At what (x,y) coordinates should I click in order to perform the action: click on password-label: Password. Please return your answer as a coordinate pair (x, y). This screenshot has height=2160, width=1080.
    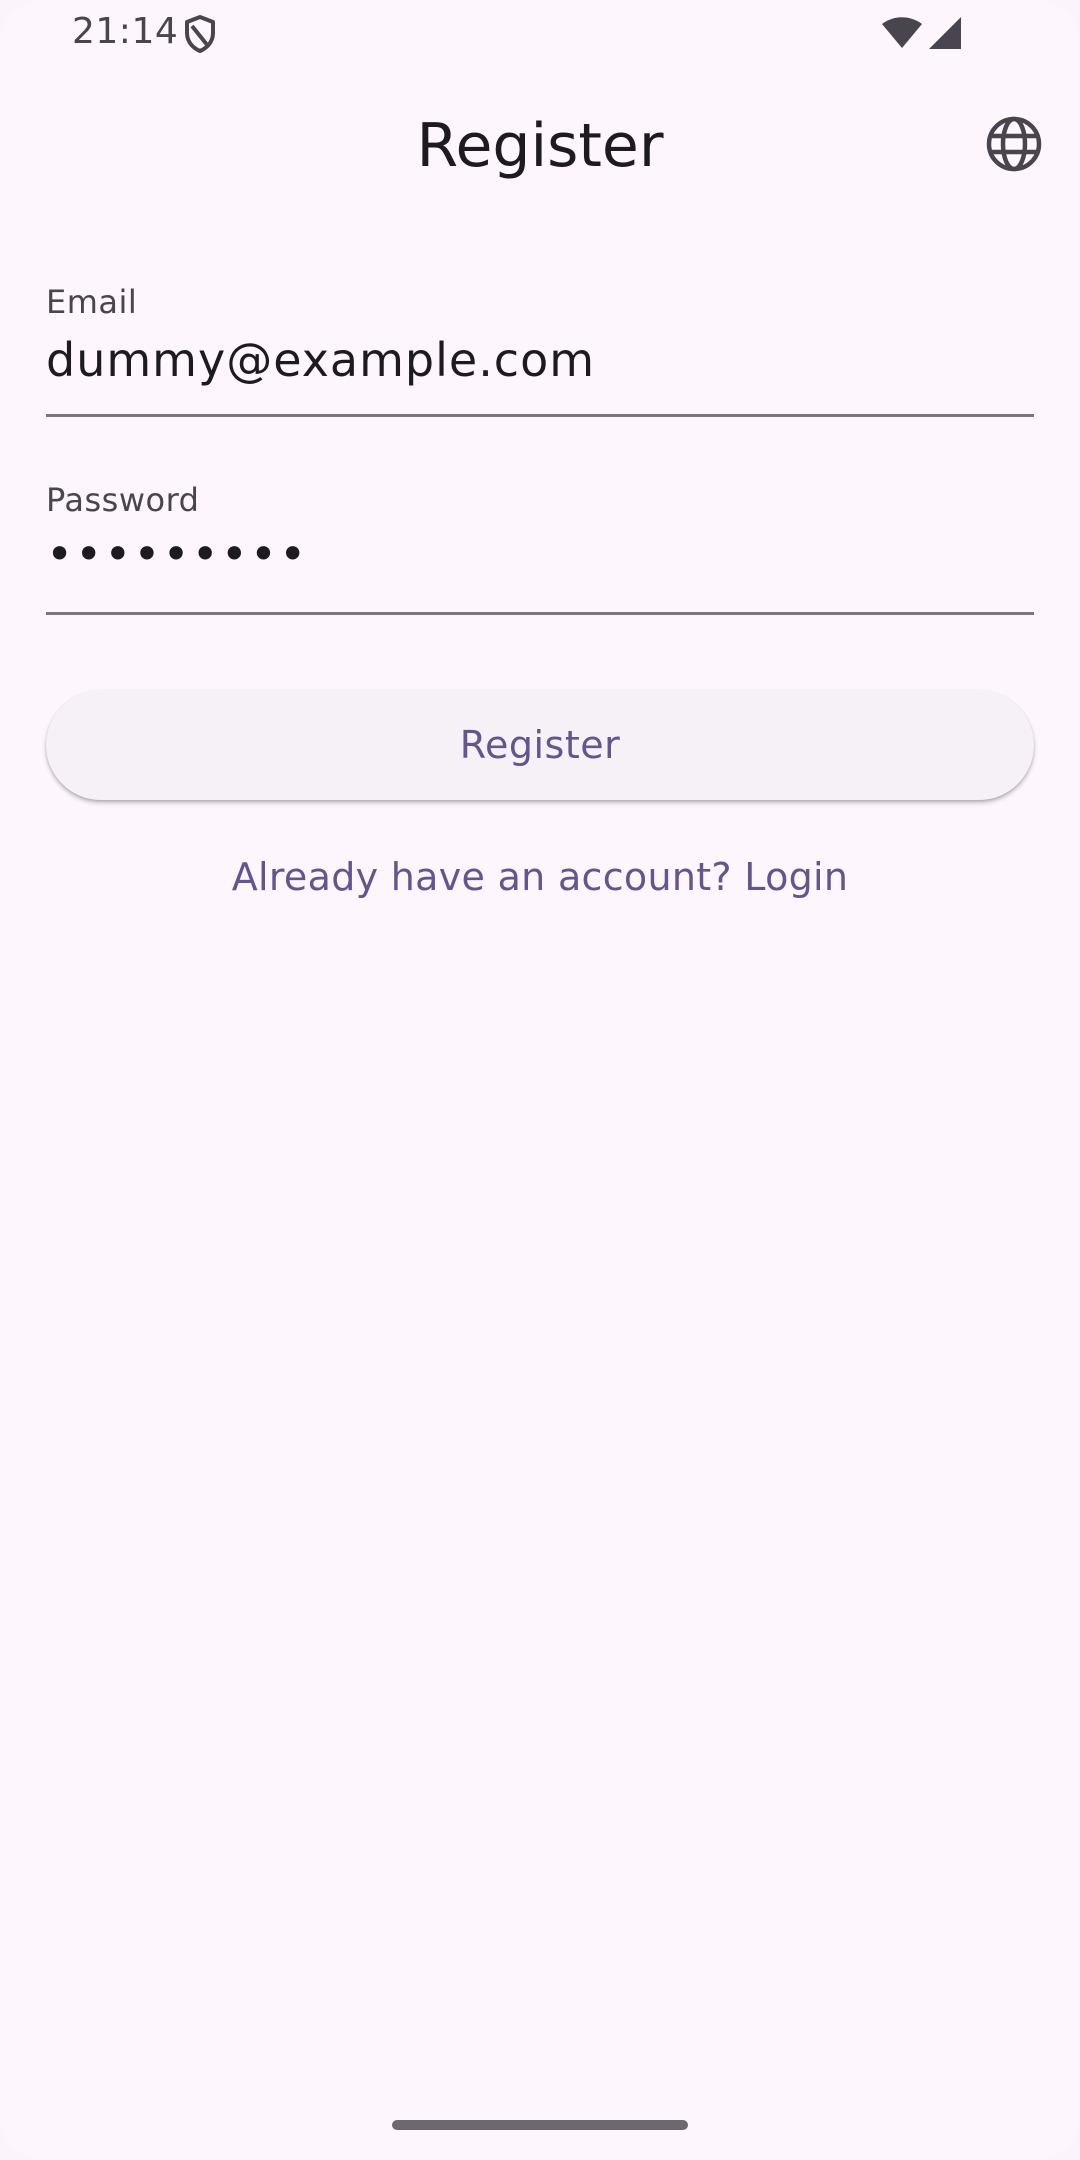
    Looking at the image, I should click on (123, 500).